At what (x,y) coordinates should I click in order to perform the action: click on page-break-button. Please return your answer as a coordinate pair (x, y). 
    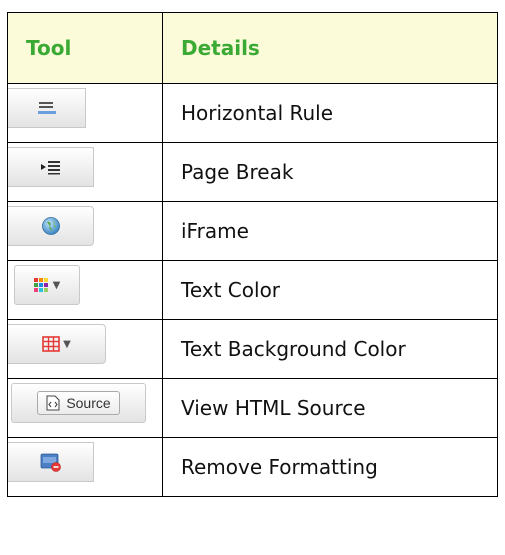
    Looking at the image, I should click on (51, 167).